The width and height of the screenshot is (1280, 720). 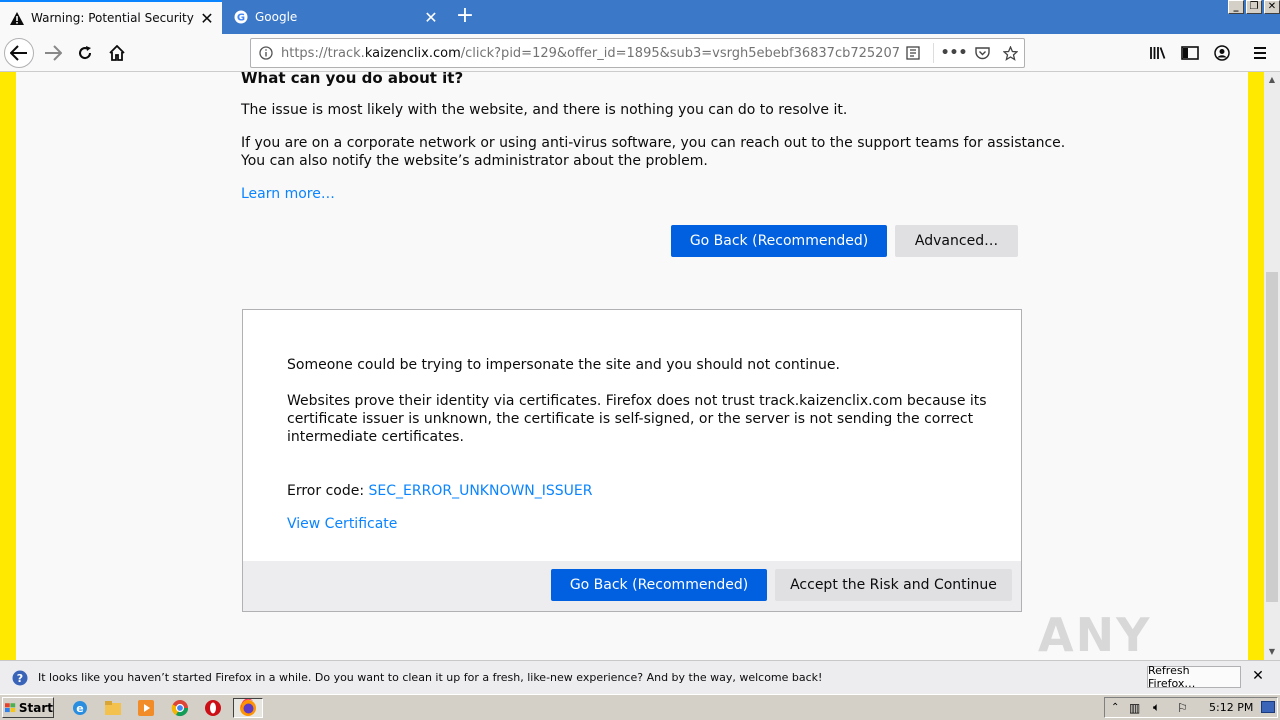 I want to click on reload-icon, so click(x=85, y=53).